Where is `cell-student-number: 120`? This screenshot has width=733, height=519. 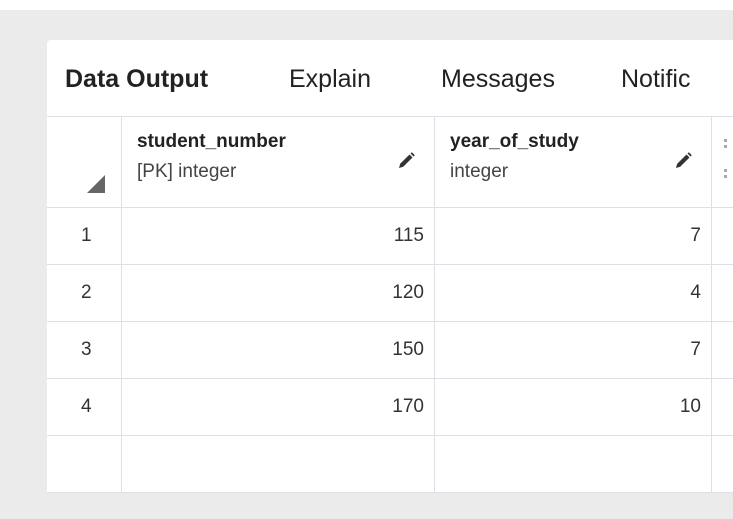 cell-student-number: 120 is located at coordinates (278, 293).